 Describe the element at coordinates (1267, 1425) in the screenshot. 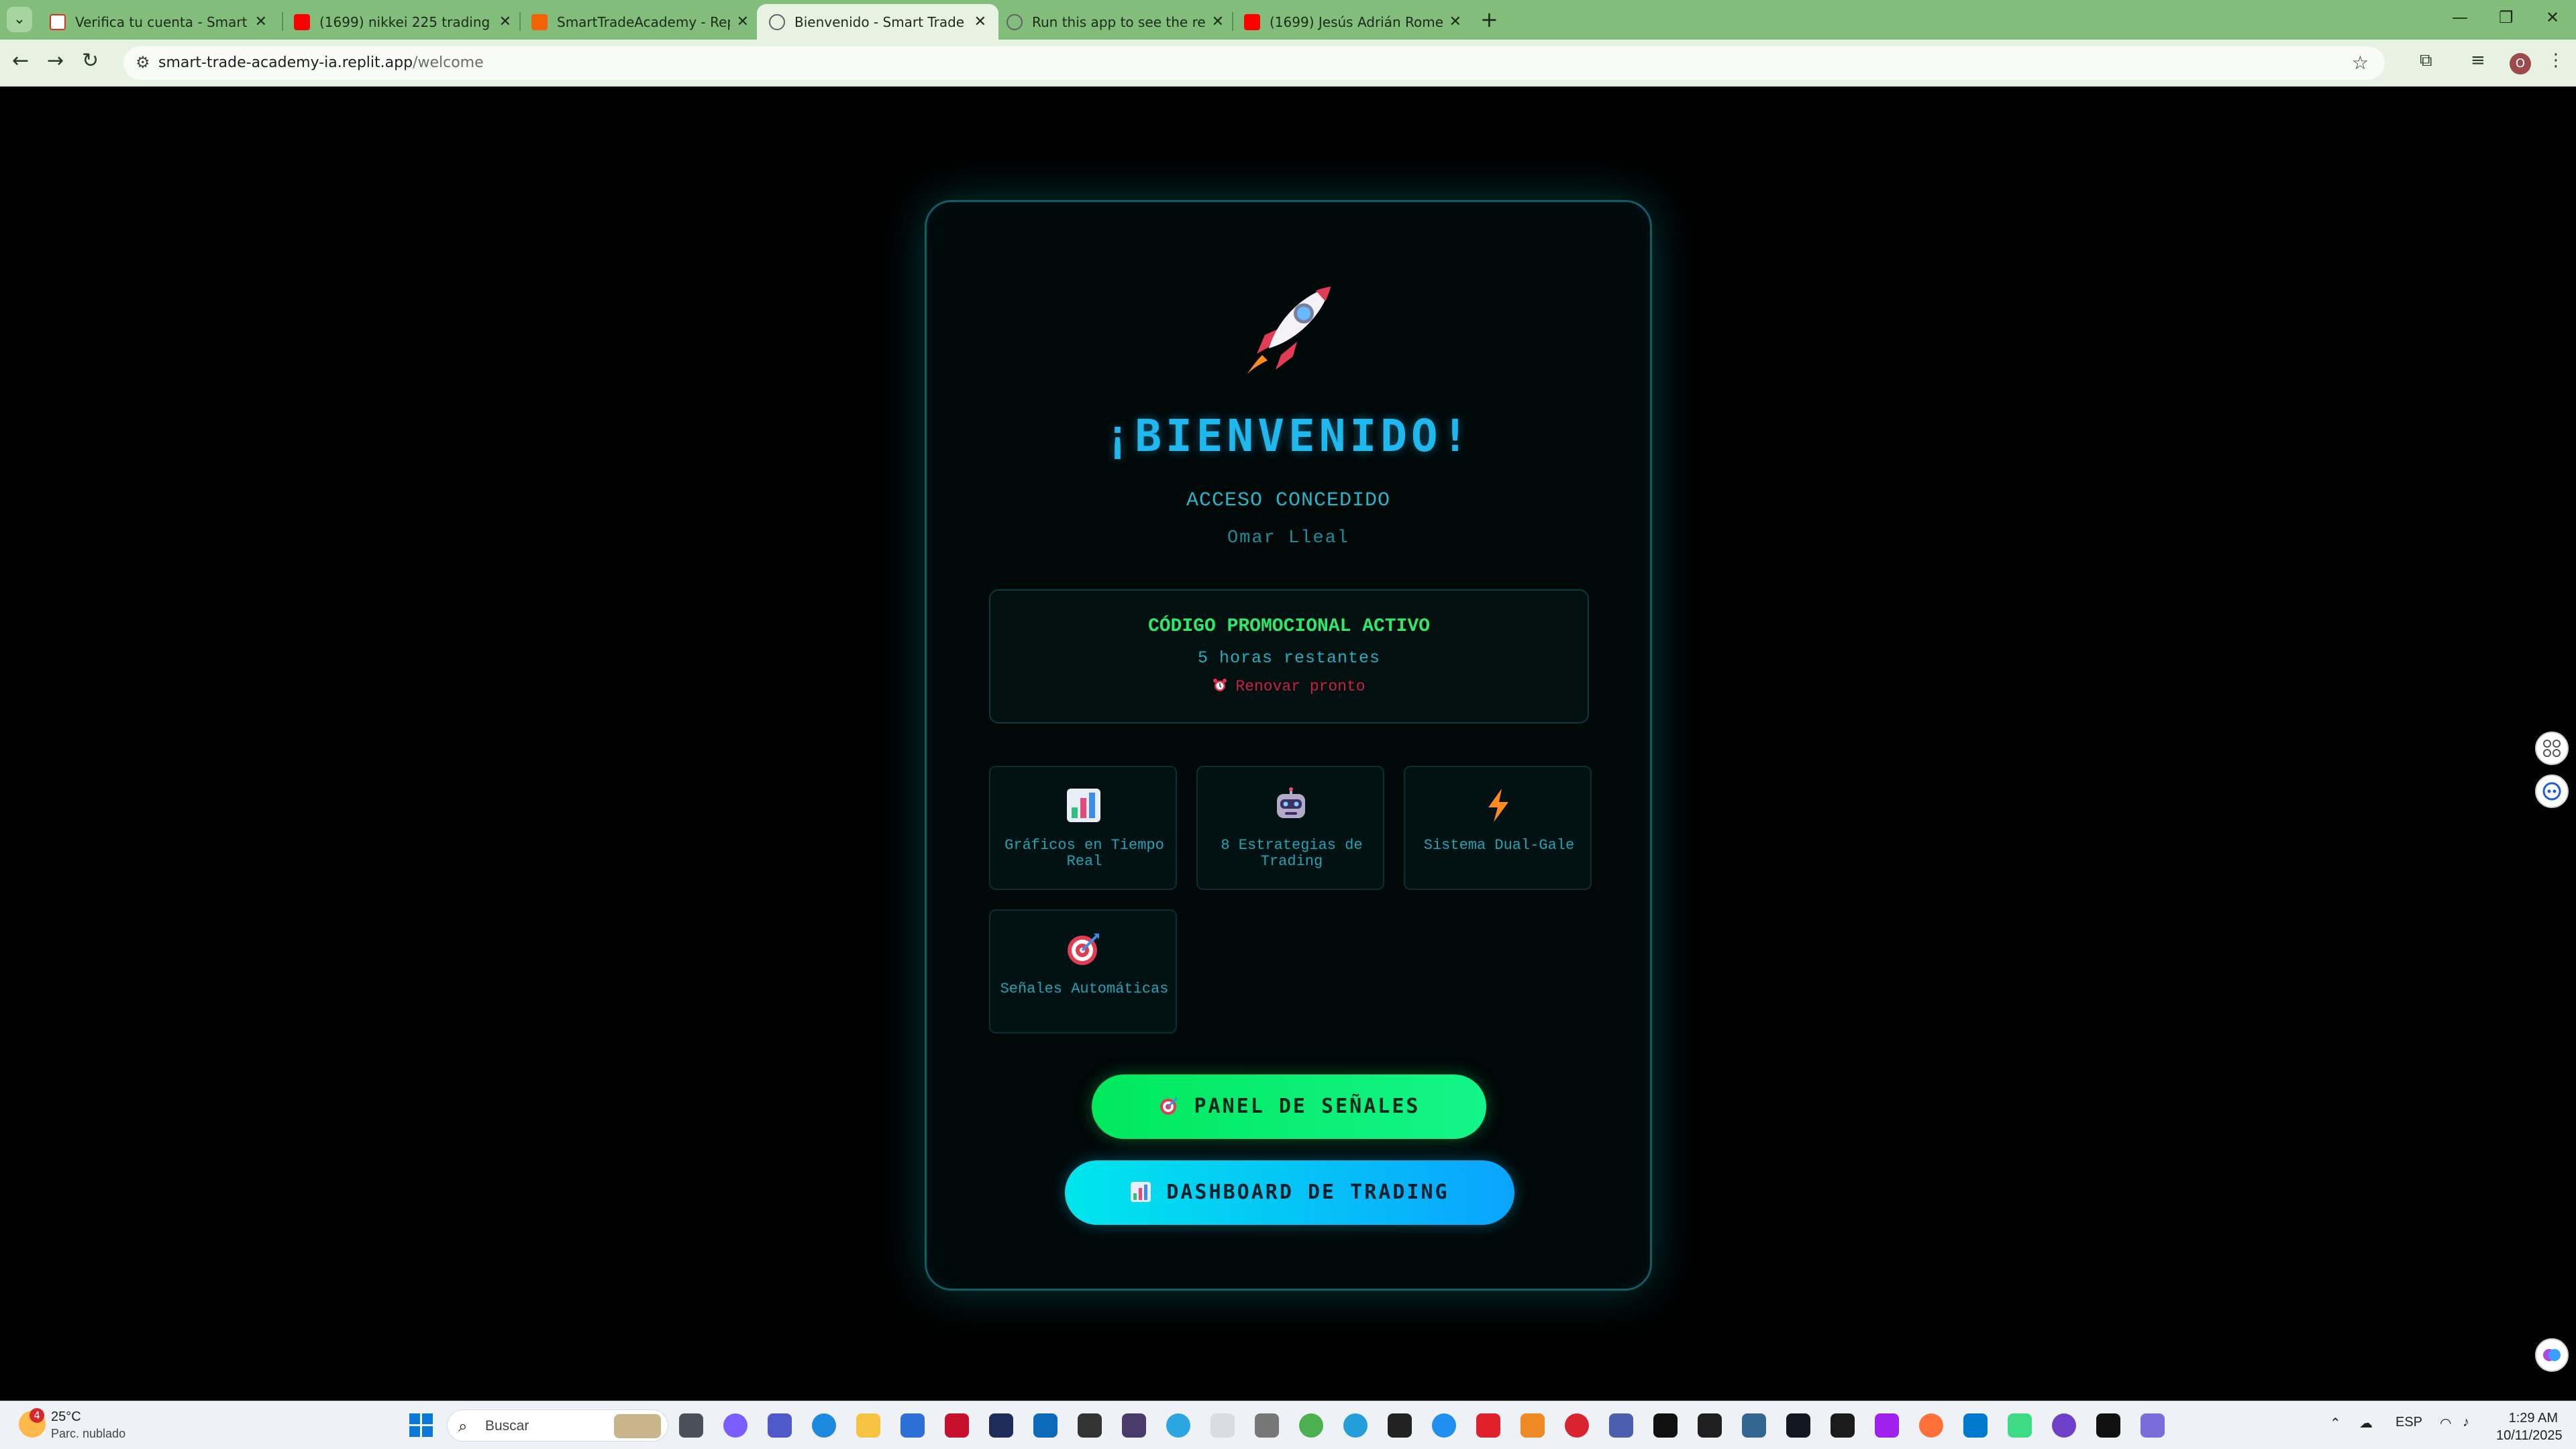

I see `calculator-icon` at that location.